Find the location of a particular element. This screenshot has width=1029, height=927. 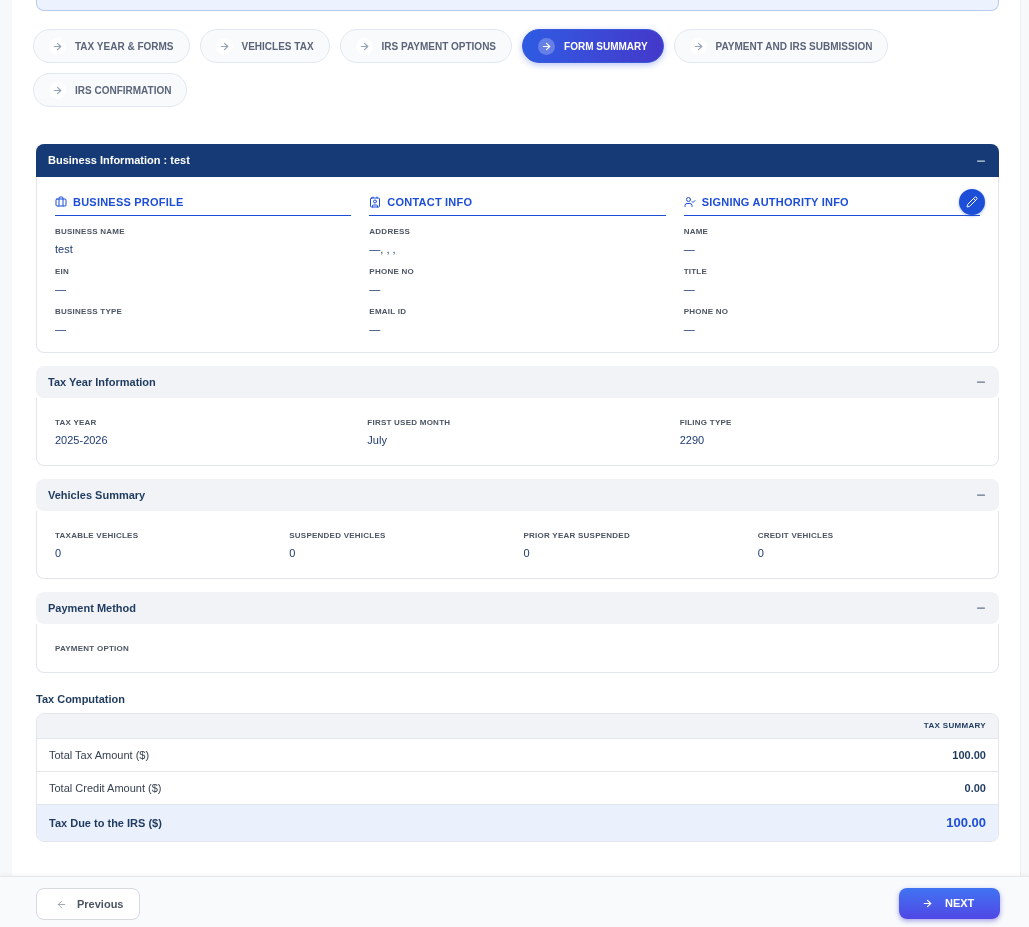

section-title: Vehicles Summary is located at coordinates (97, 495).